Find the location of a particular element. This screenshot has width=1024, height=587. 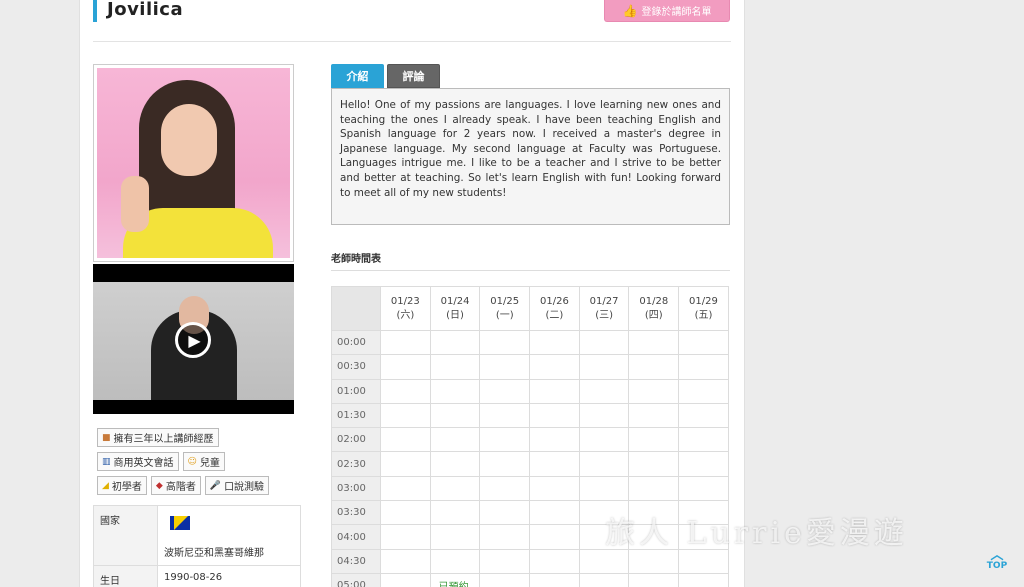

teacher-photo is located at coordinates (193, 163).